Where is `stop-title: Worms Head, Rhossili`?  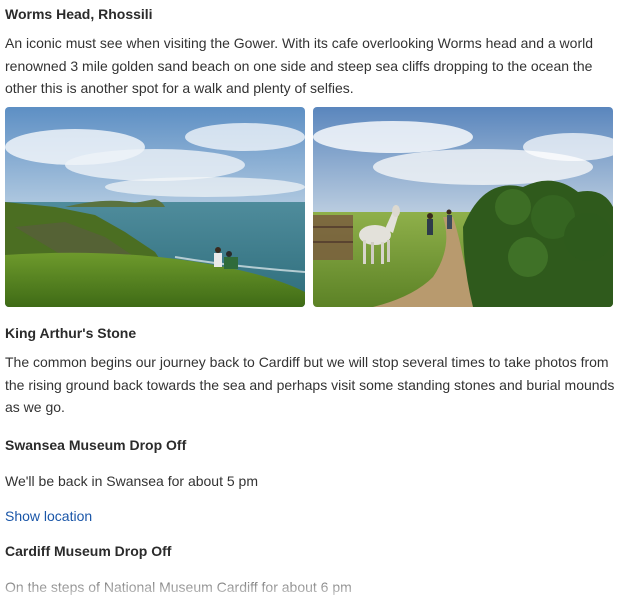
stop-title: Worms Head, Rhossili is located at coordinates (79, 14).